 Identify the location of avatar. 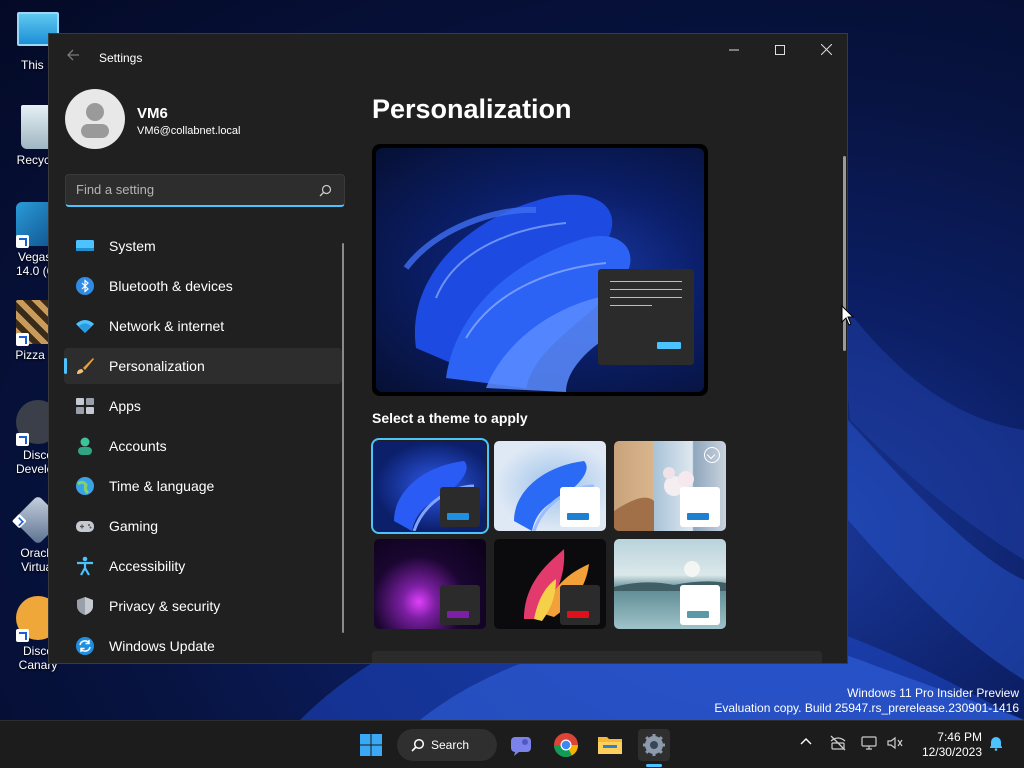
(95, 119).